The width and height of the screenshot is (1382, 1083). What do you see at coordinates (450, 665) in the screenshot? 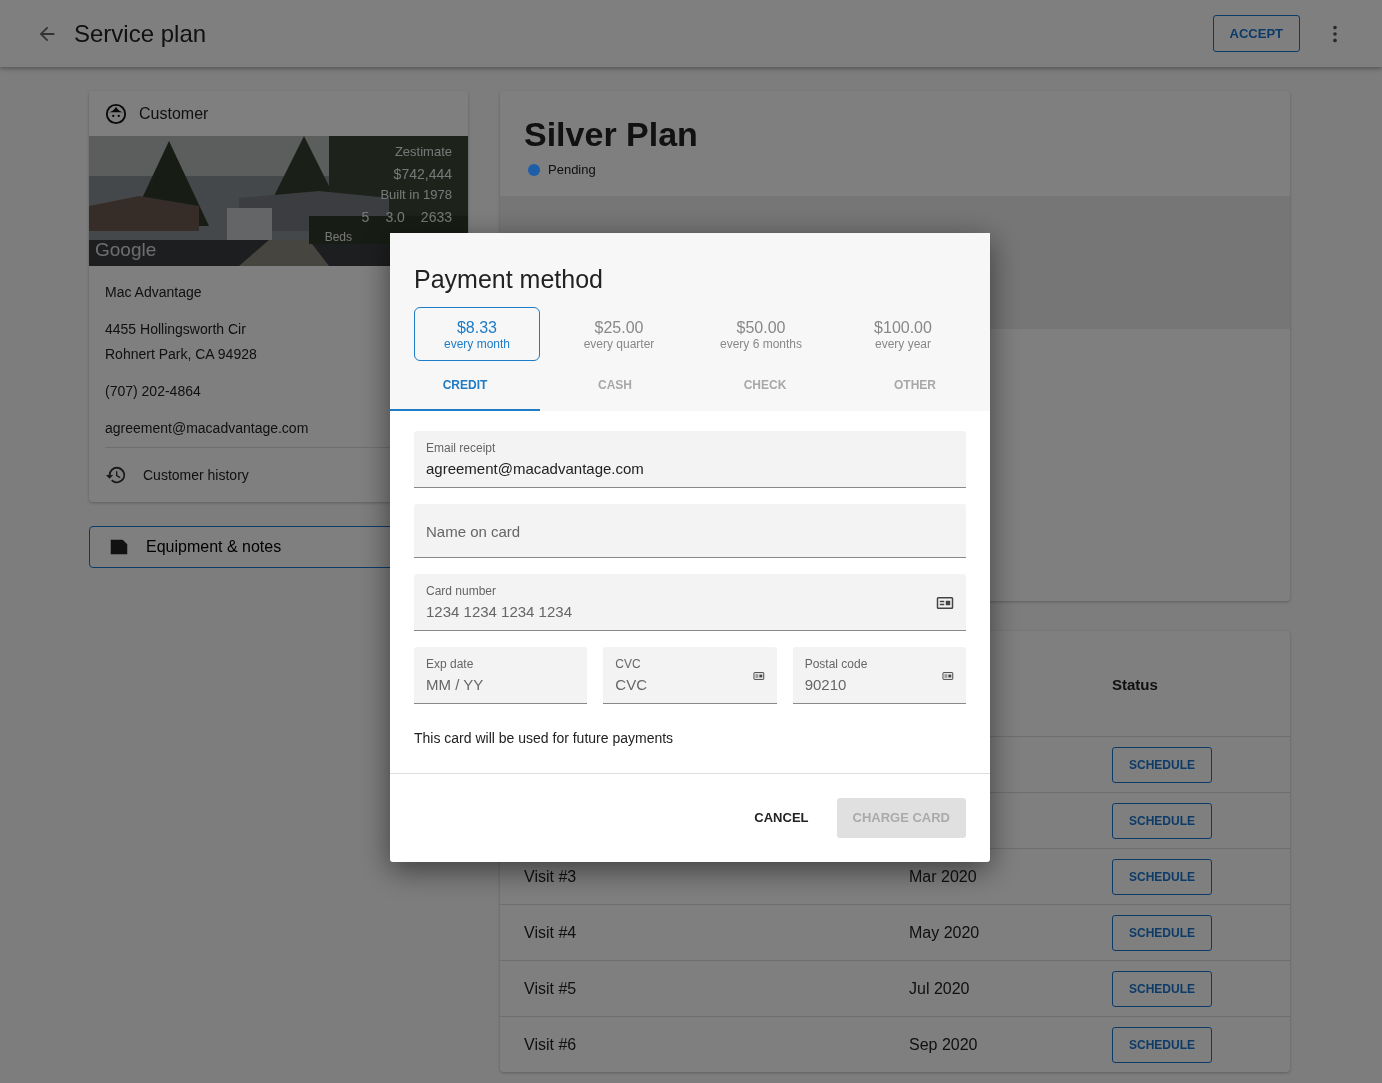
I see `field-label: Exp date` at bounding box center [450, 665].